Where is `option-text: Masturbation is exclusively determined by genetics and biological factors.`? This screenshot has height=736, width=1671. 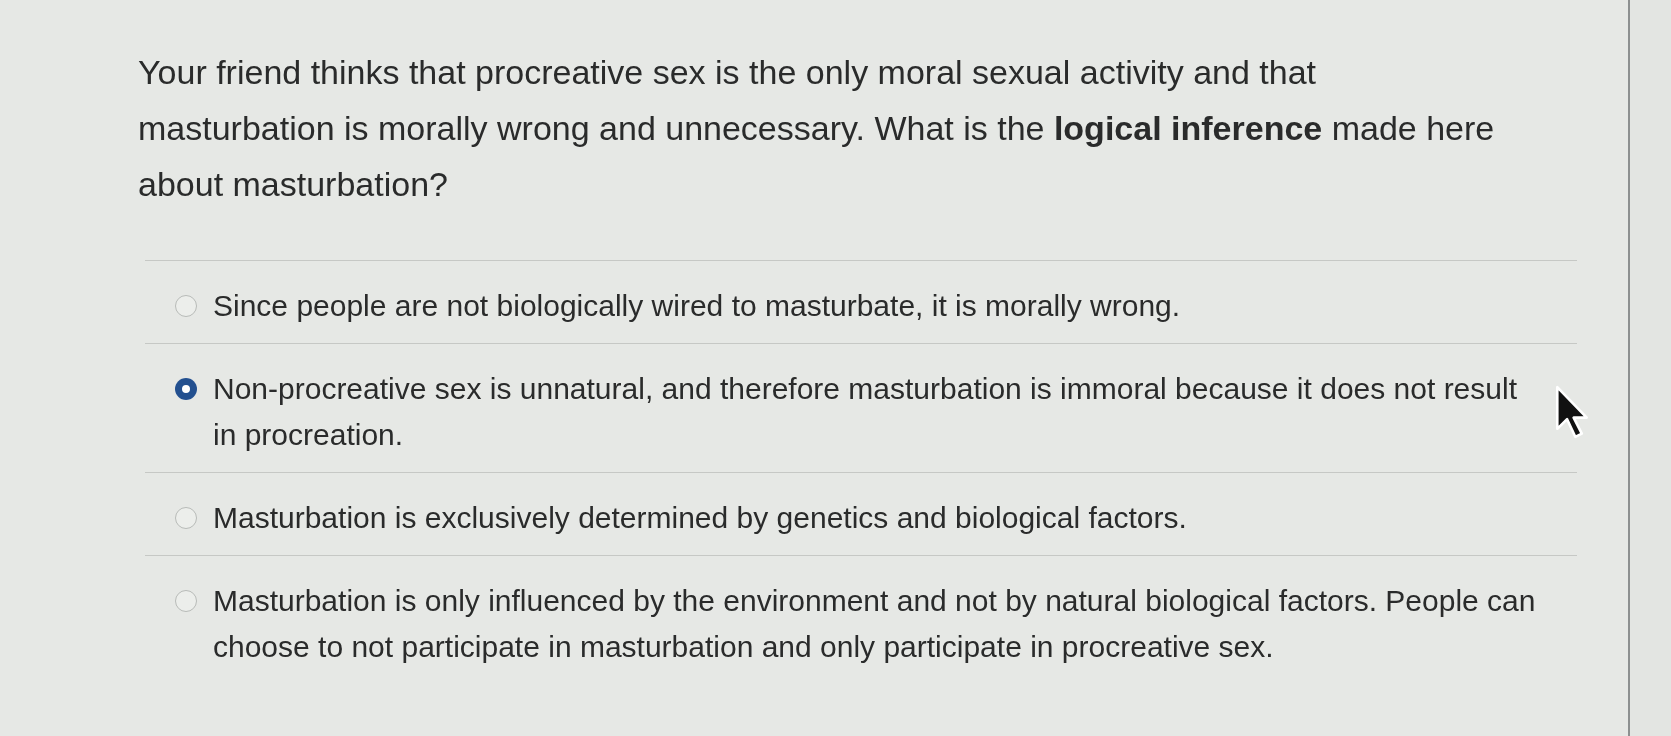
option-text: Masturbation is exclusively determined by genetics and biological factors. is located at coordinates (700, 518).